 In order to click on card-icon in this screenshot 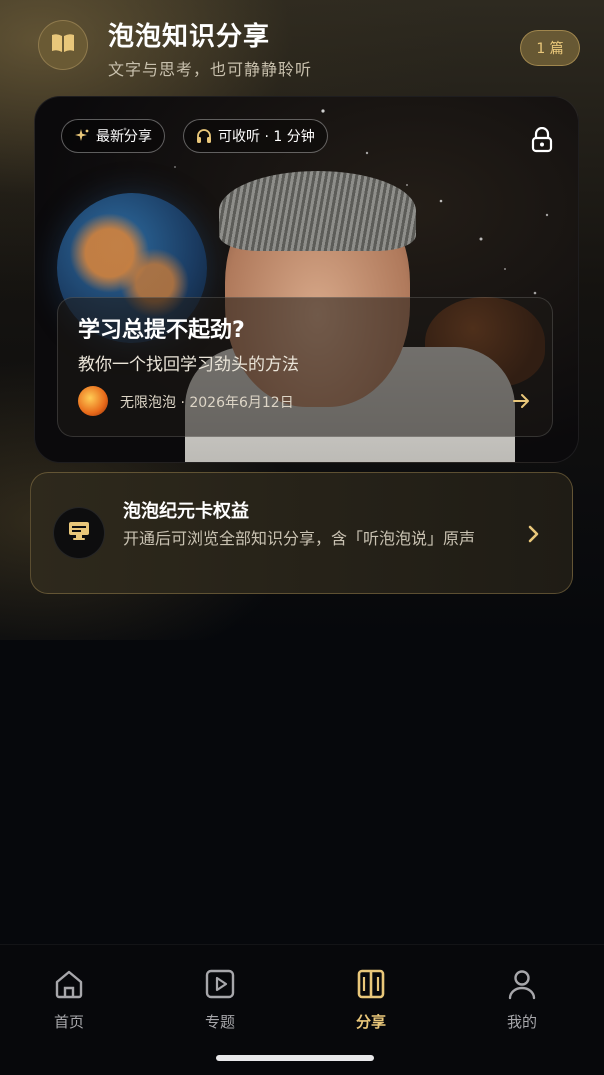, I will do `click(79, 533)`.